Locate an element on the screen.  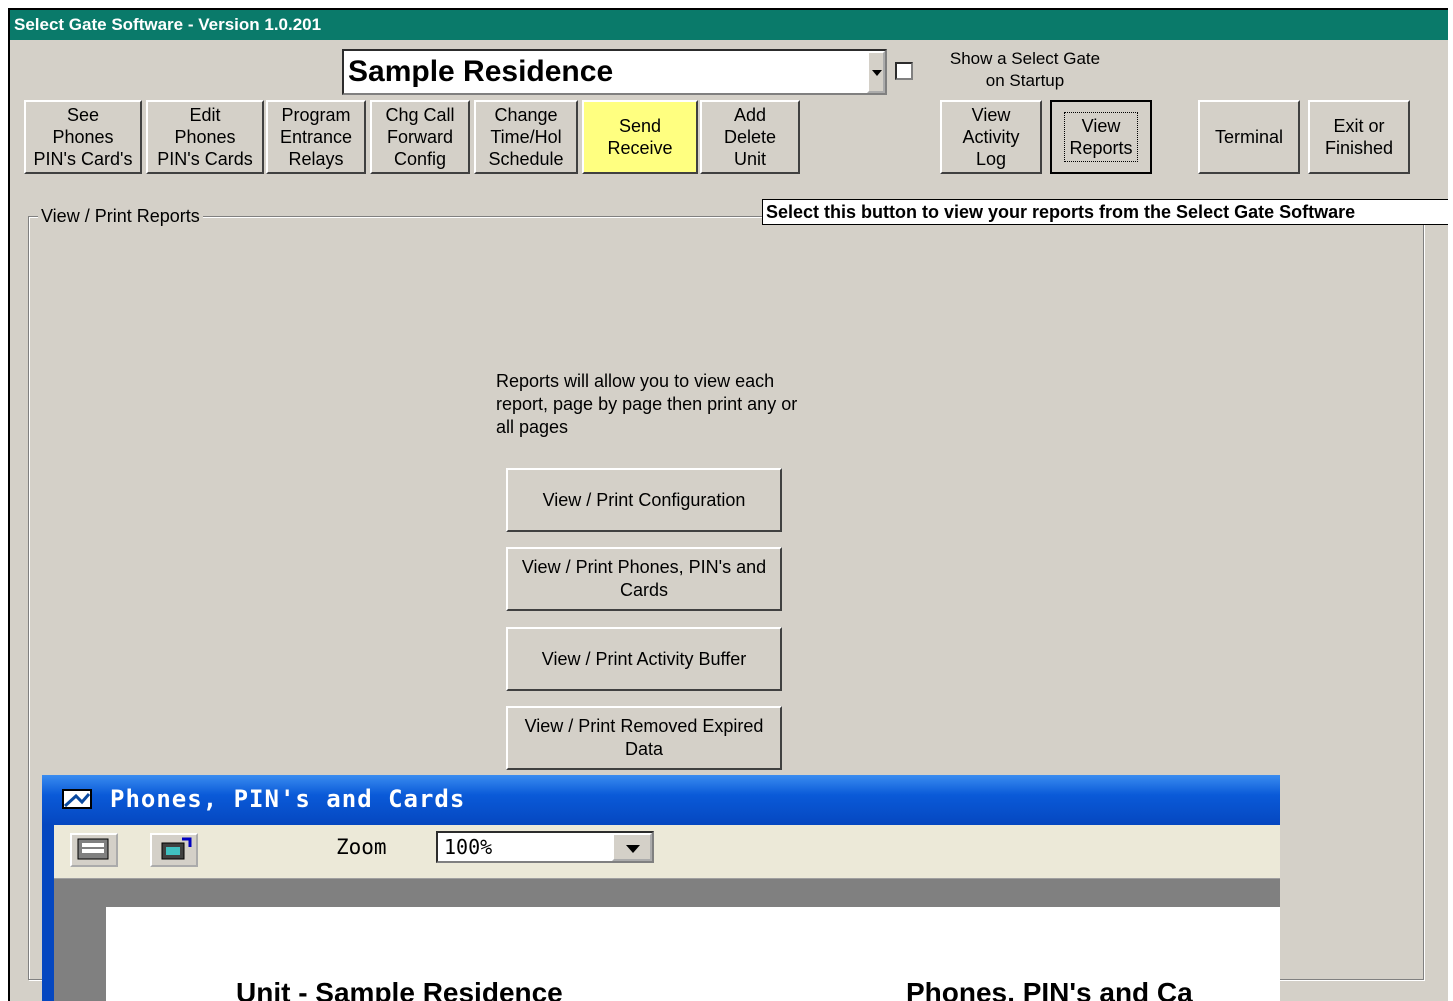
preview-title-bar: Phones, PIN's and Cards is located at coordinates (661, 800).